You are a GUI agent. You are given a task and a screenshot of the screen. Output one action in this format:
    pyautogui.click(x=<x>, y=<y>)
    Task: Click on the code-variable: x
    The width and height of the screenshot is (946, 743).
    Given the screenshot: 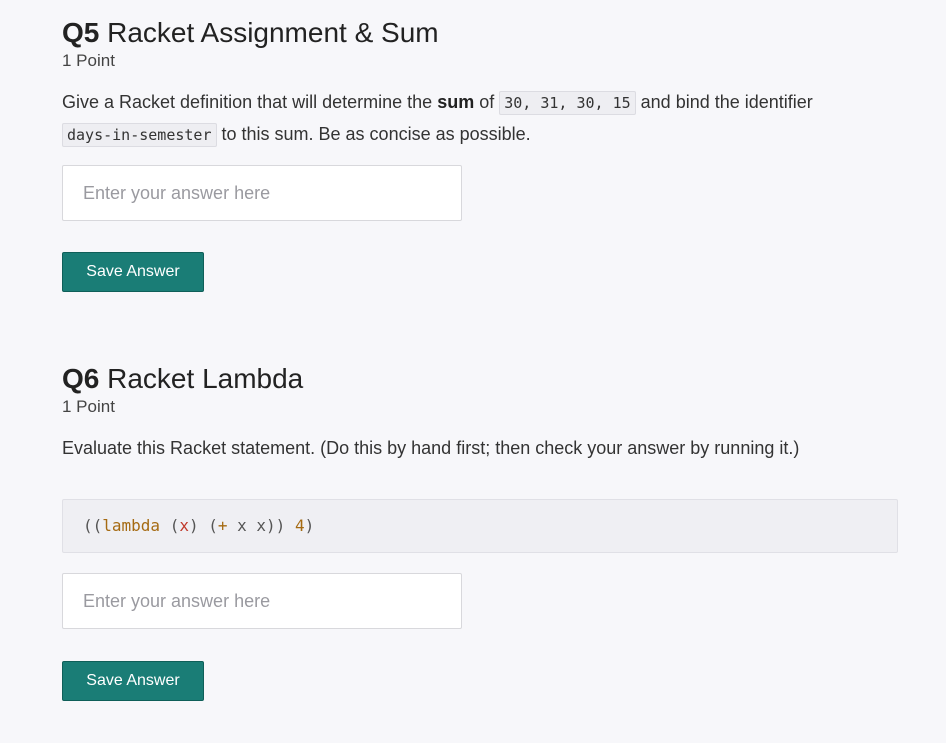 What is the action you would take?
    pyautogui.click(x=184, y=525)
    